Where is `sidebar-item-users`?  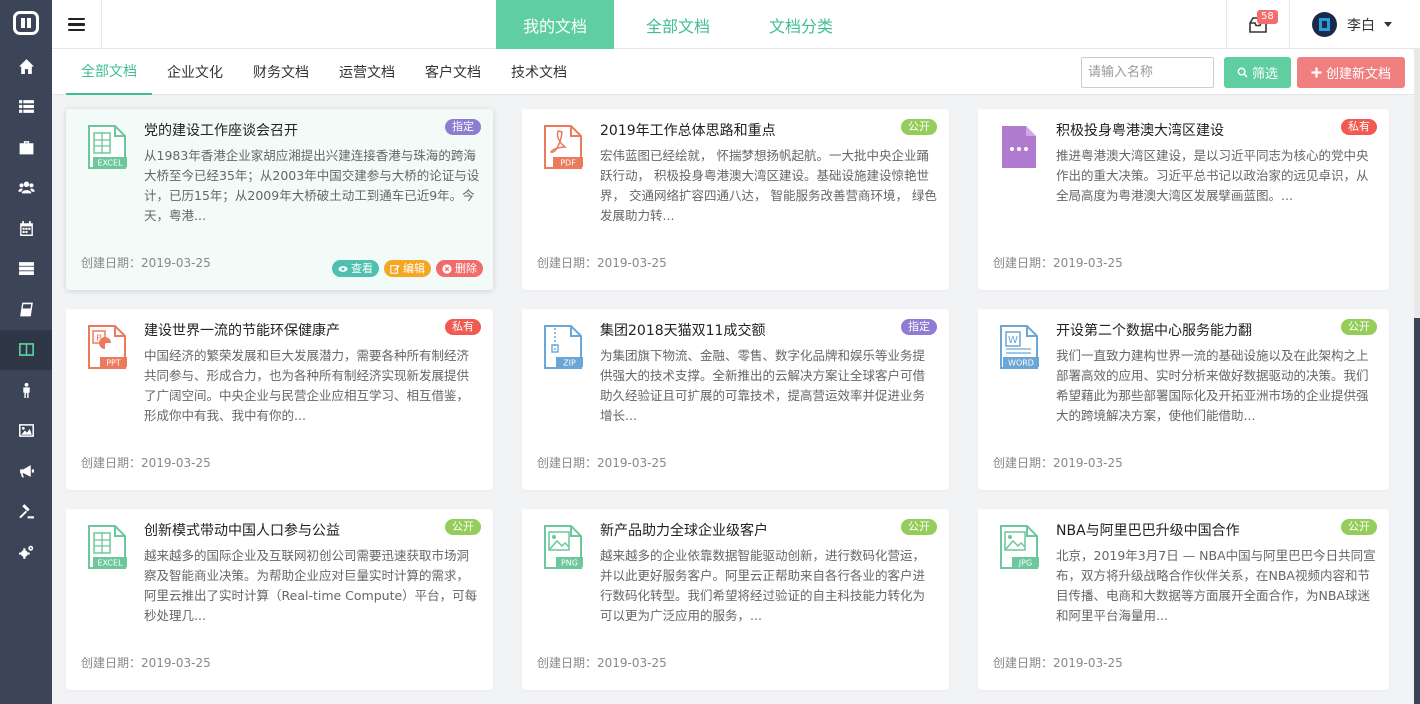 sidebar-item-users is located at coordinates (26, 188).